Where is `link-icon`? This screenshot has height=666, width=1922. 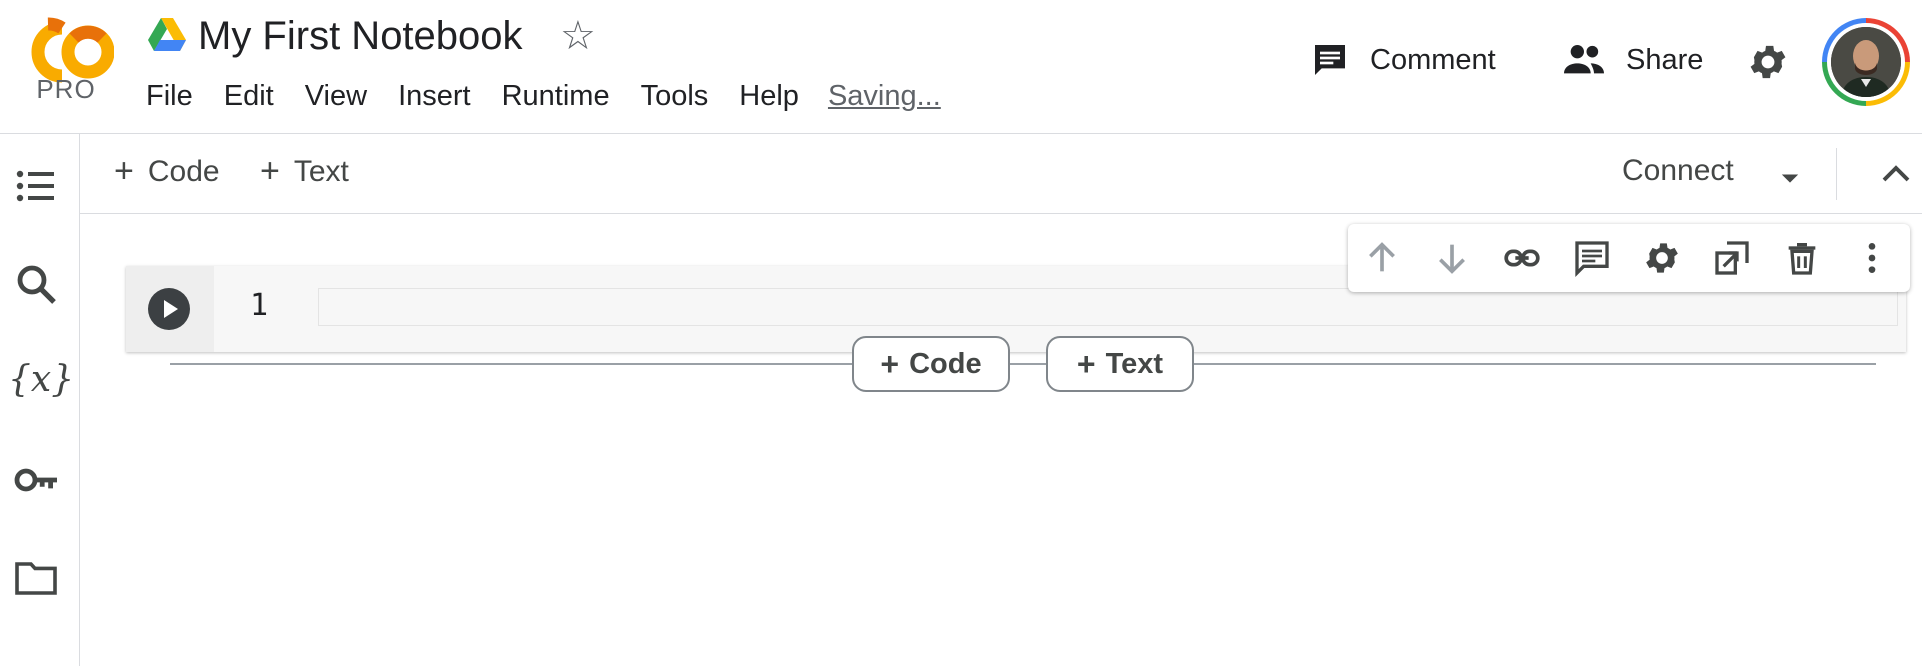 link-icon is located at coordinates (1522, 258).